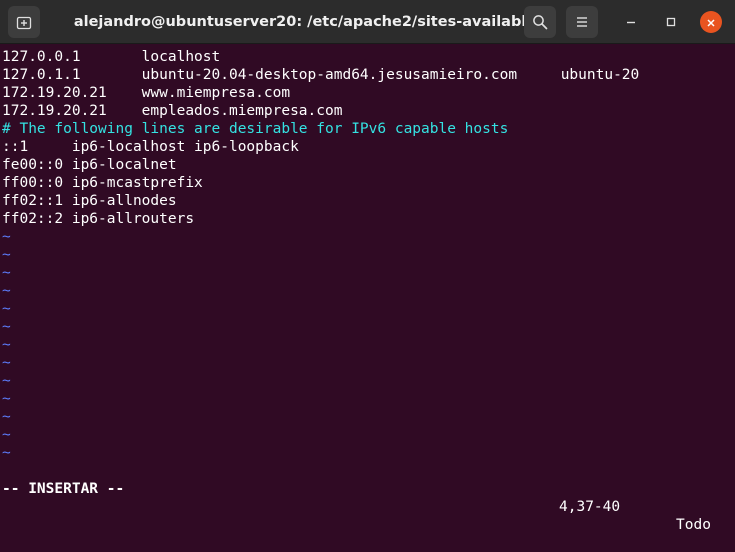 This screenshot has height=552, width=735. Describe the element at coordinates (146, 93) in the screenshot. I see `hosts-line: 172.19.20.21 www.miempresa.com` at that location.